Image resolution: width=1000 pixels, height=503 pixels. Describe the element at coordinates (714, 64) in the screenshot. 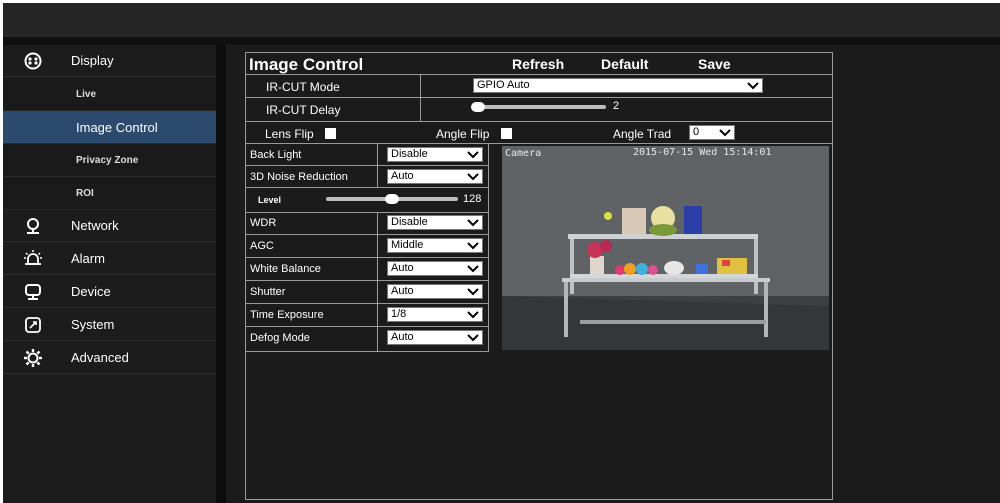

I see `save-button: Save` at that location.